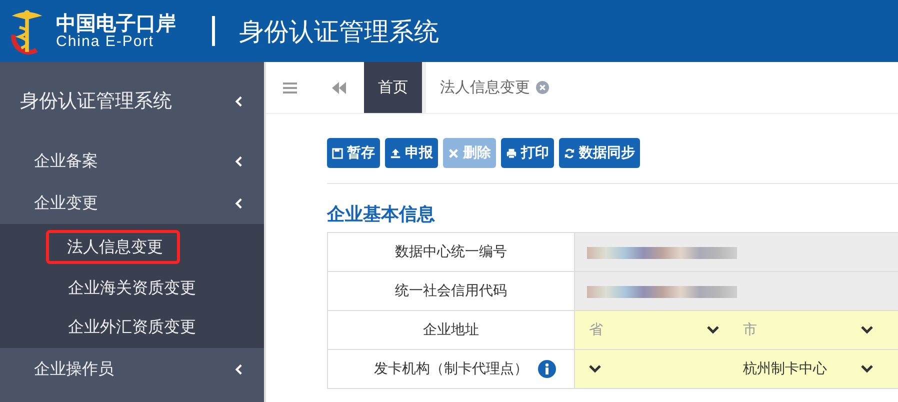 The image size is (898, 402). What do you see at coordinates (660, 87) in the screenshot?
I see `tab: 法人信息变更` at bounding box center [660, 87].